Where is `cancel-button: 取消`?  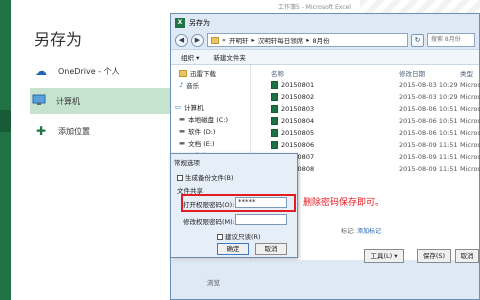
cancel-button: 取消 is located at coordinates (467, 256).